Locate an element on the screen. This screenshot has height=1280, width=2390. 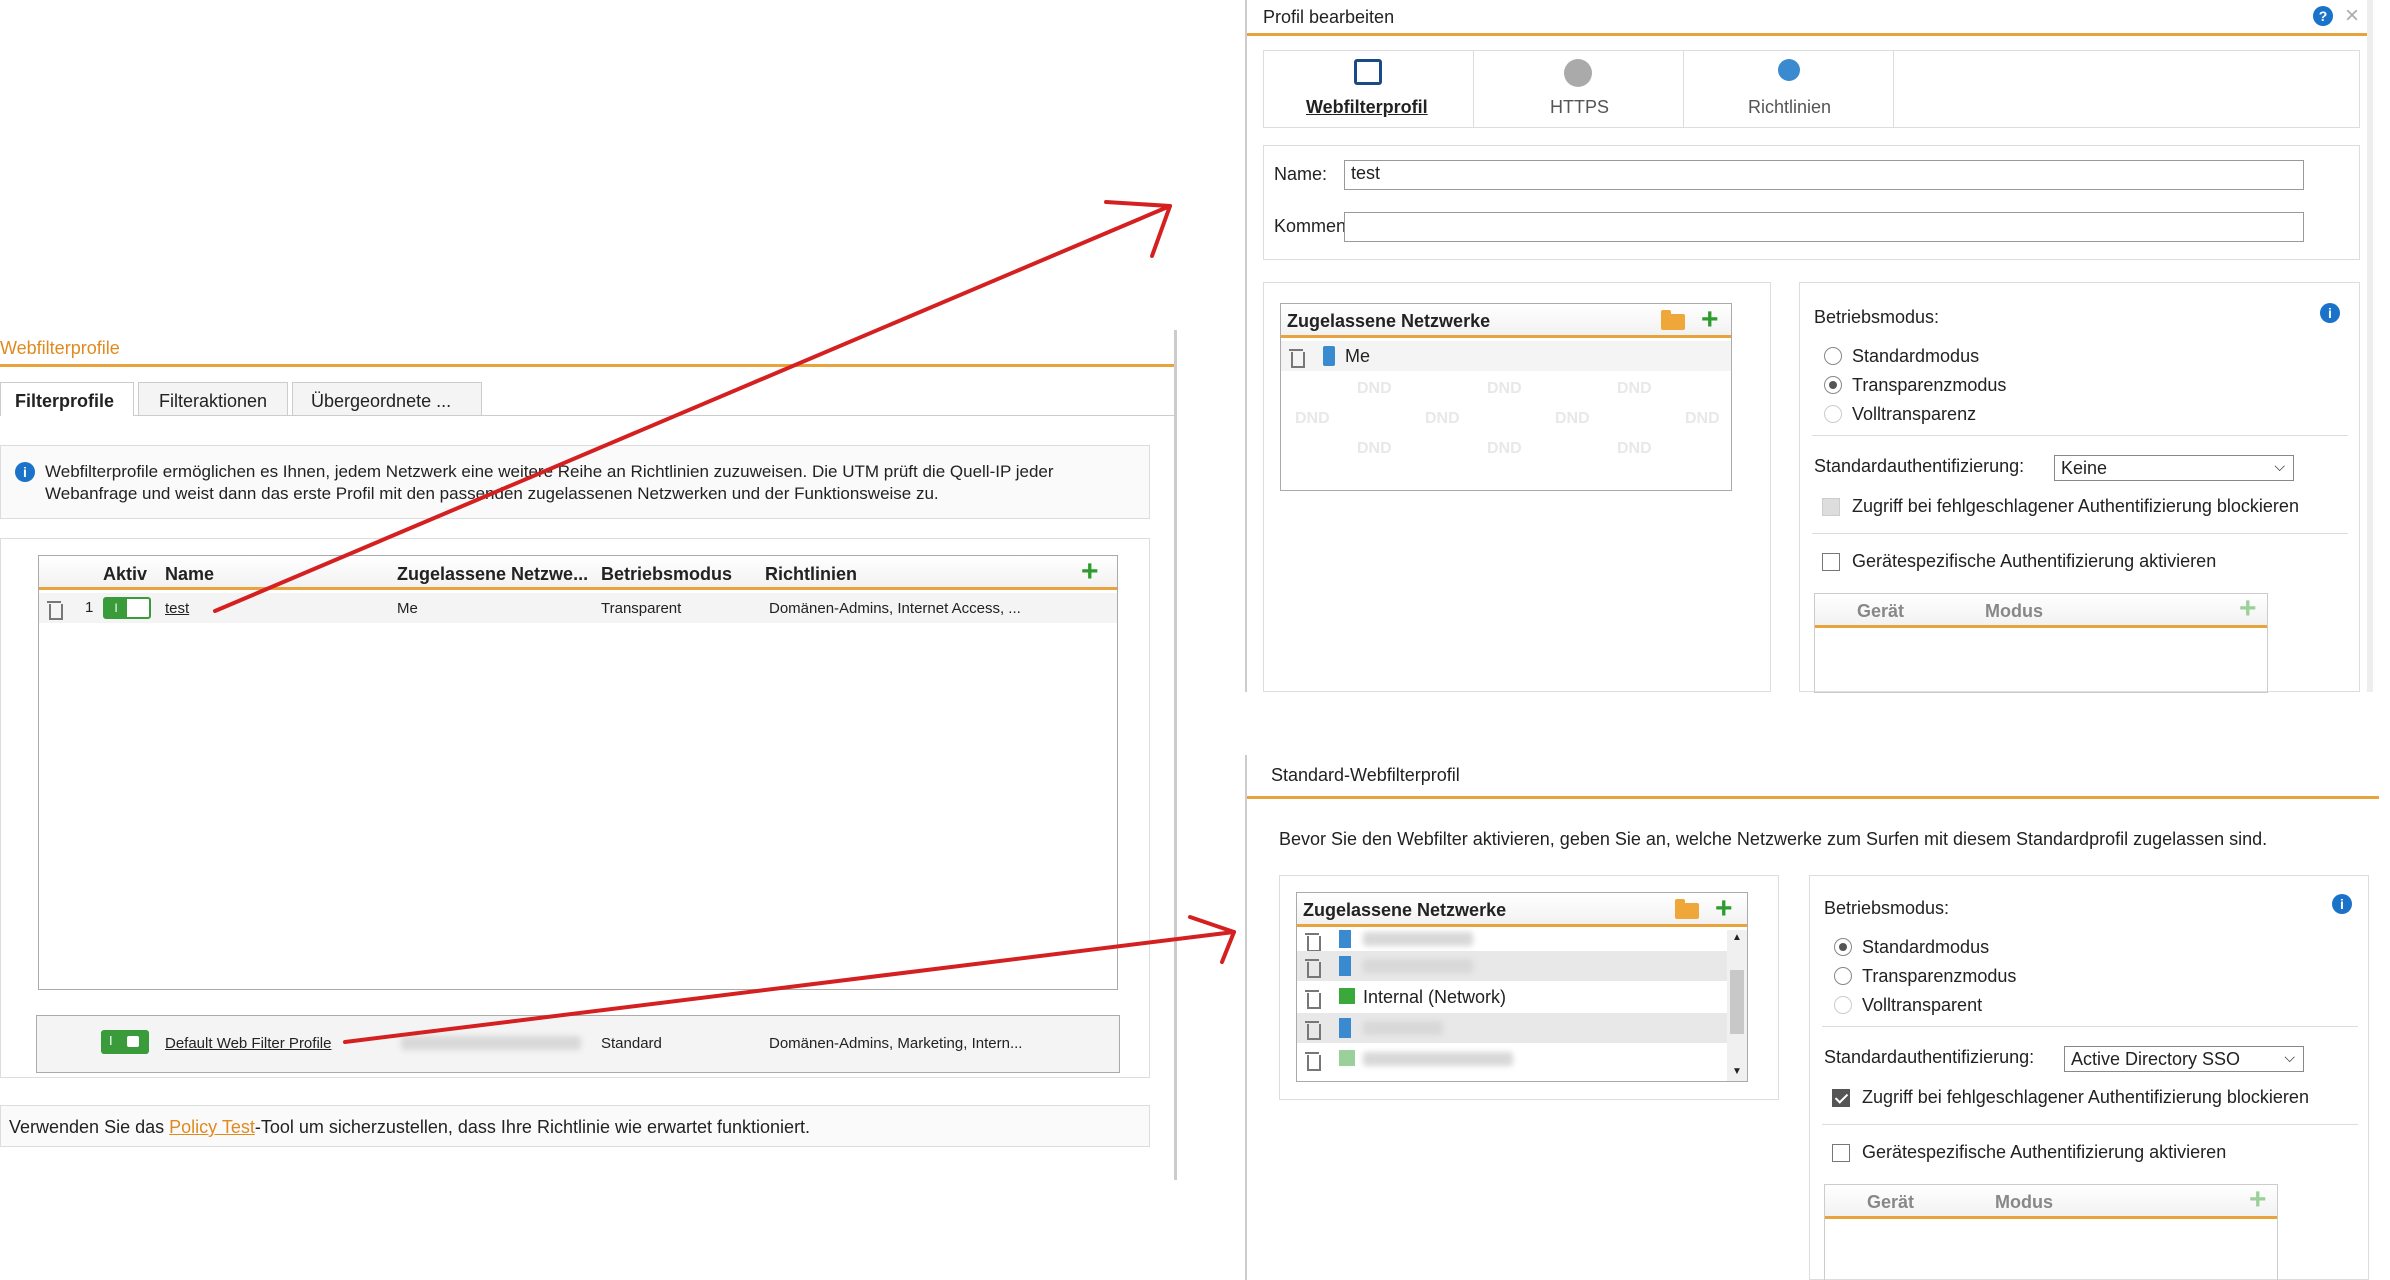
arrow-to-default-dialog is located at coordinates (789, 979).